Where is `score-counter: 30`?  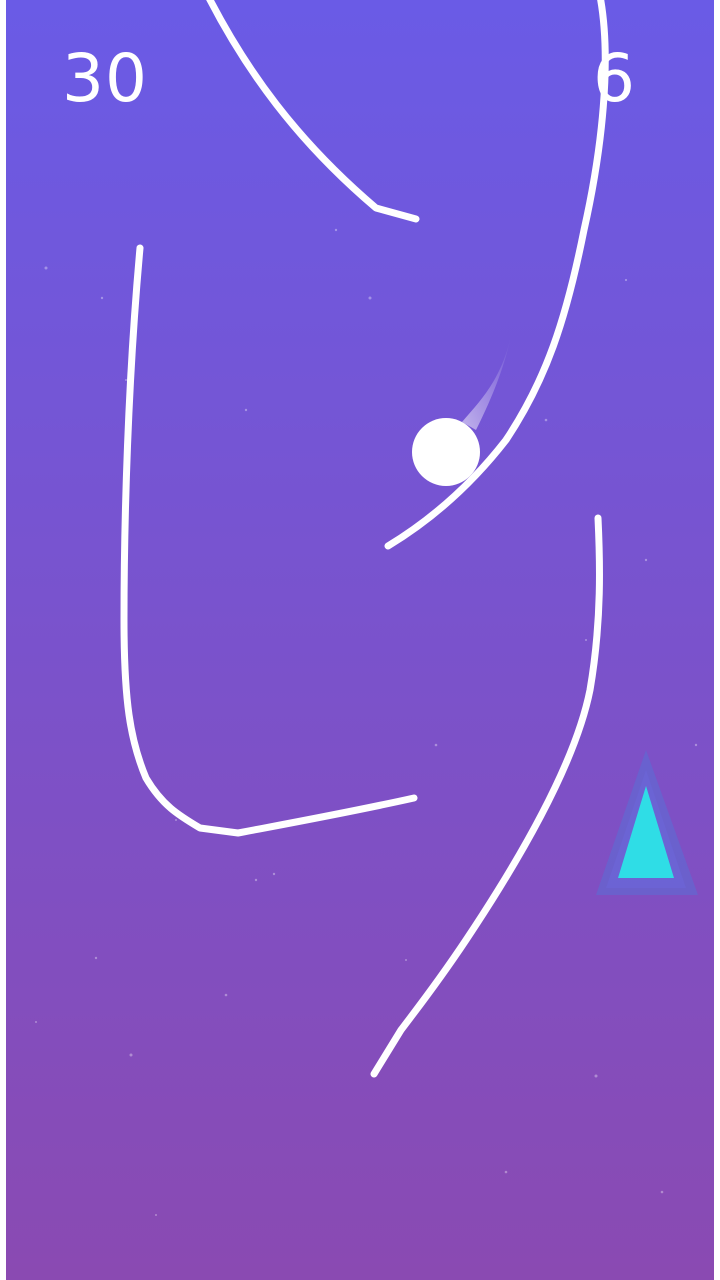 score-counter: 30 is located at coordinates (105, 78).